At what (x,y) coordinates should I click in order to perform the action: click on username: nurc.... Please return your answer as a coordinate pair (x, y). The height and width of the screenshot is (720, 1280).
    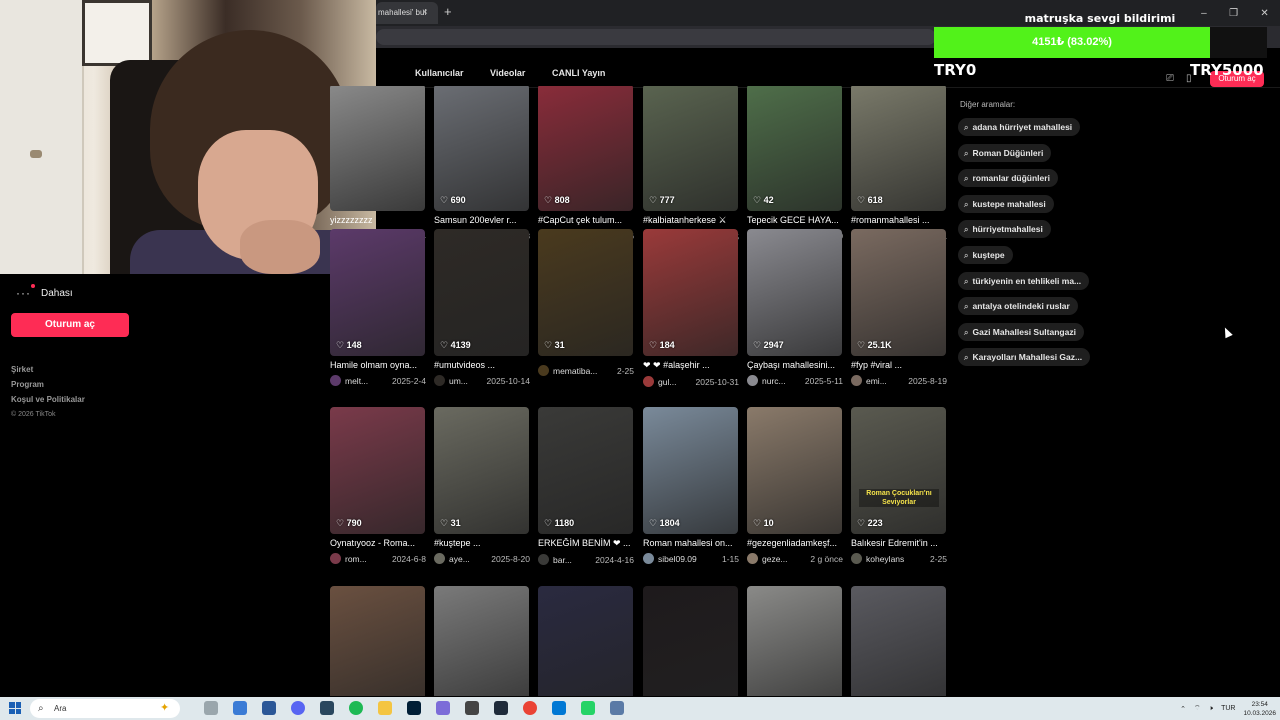
    Looking at the image, I should click on (774, 381).